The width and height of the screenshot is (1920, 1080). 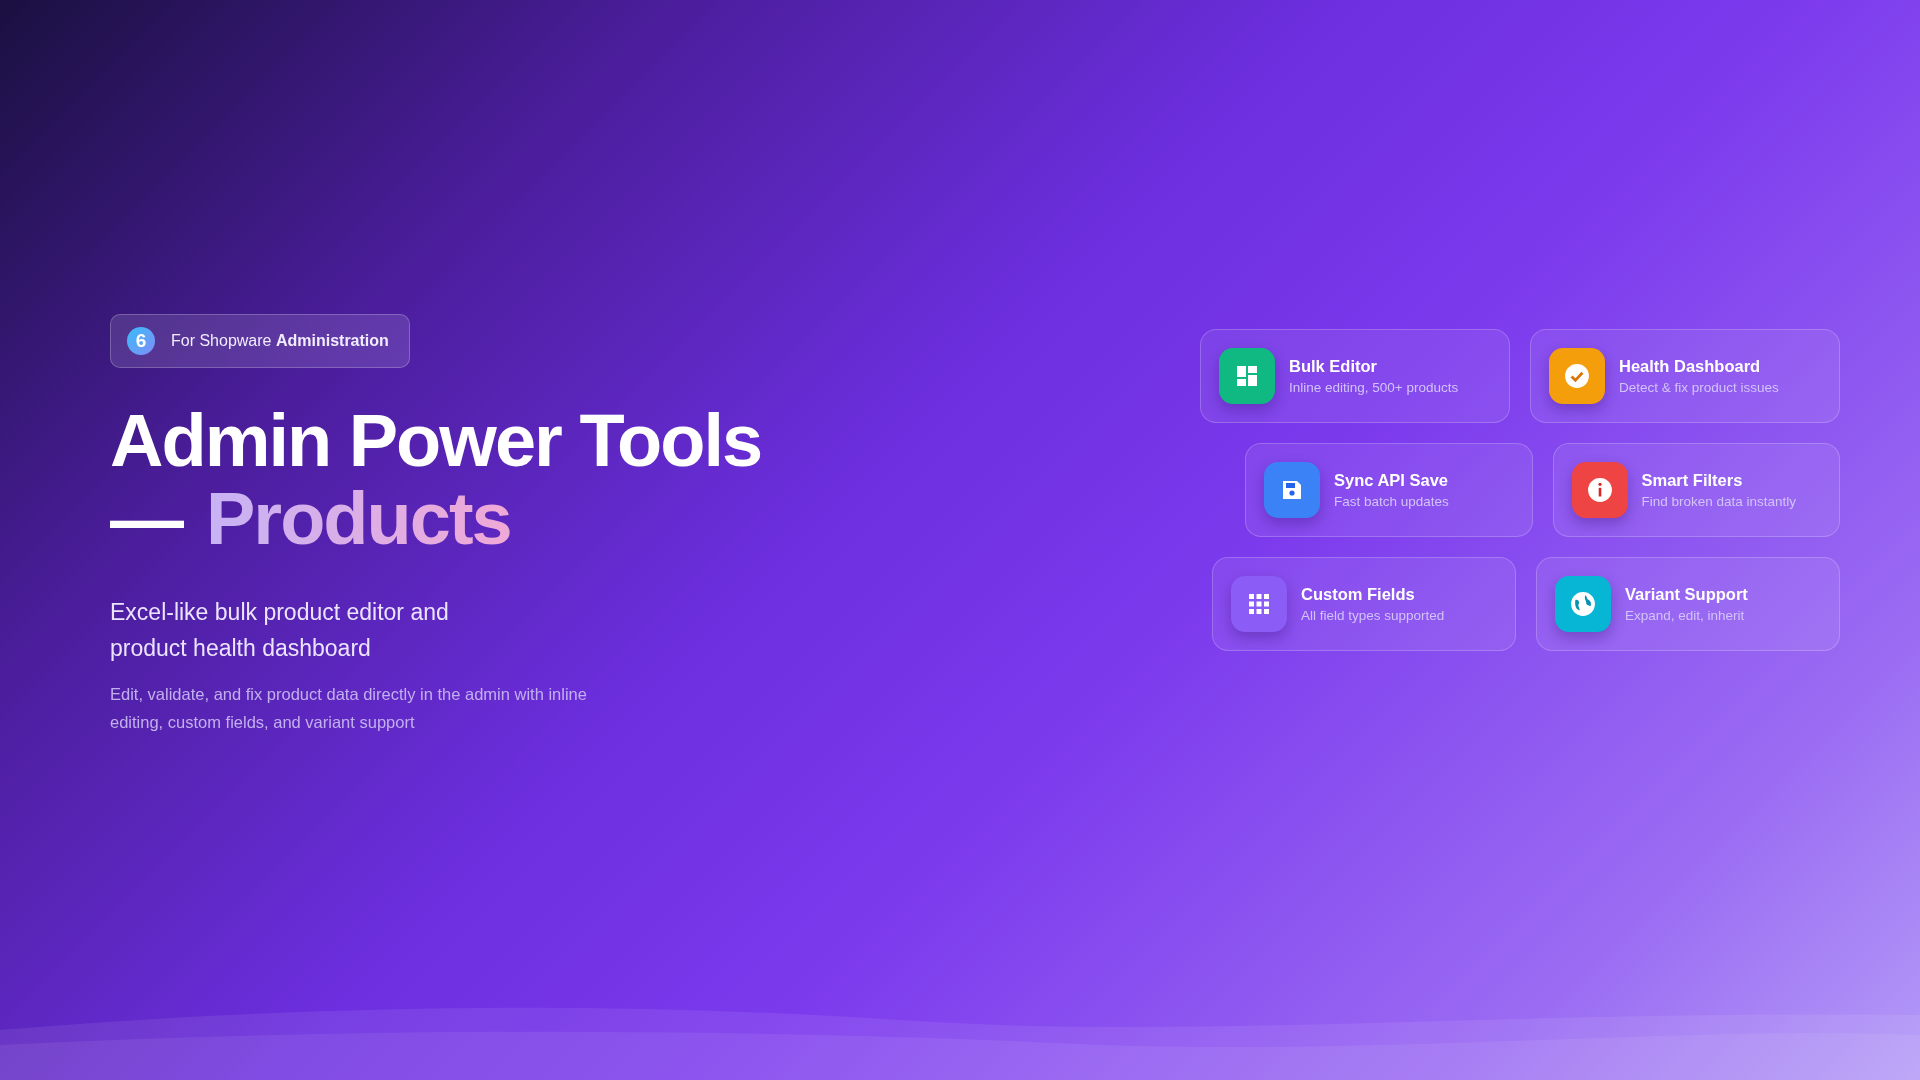 What do you see at coordinates (141, 341) in the screenshot?
I see `logo-icon: 6` at bounding box center [141, 341].